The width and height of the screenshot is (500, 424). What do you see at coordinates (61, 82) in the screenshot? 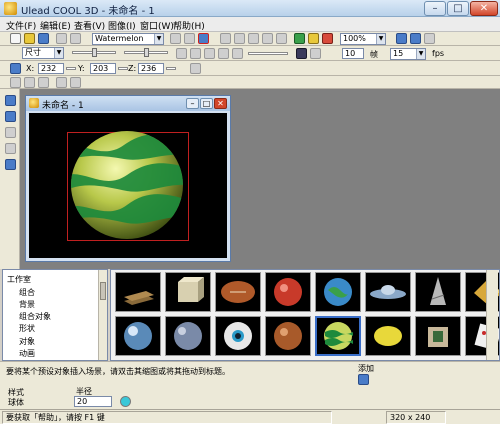
I see `text-format-icon` at bounding box center [61, 82].